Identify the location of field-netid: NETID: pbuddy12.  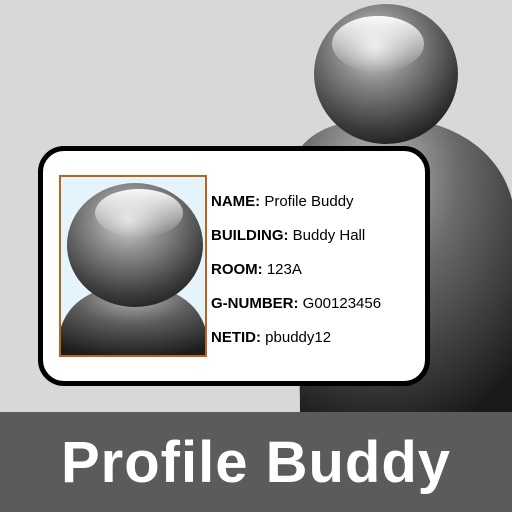
(318, 338).